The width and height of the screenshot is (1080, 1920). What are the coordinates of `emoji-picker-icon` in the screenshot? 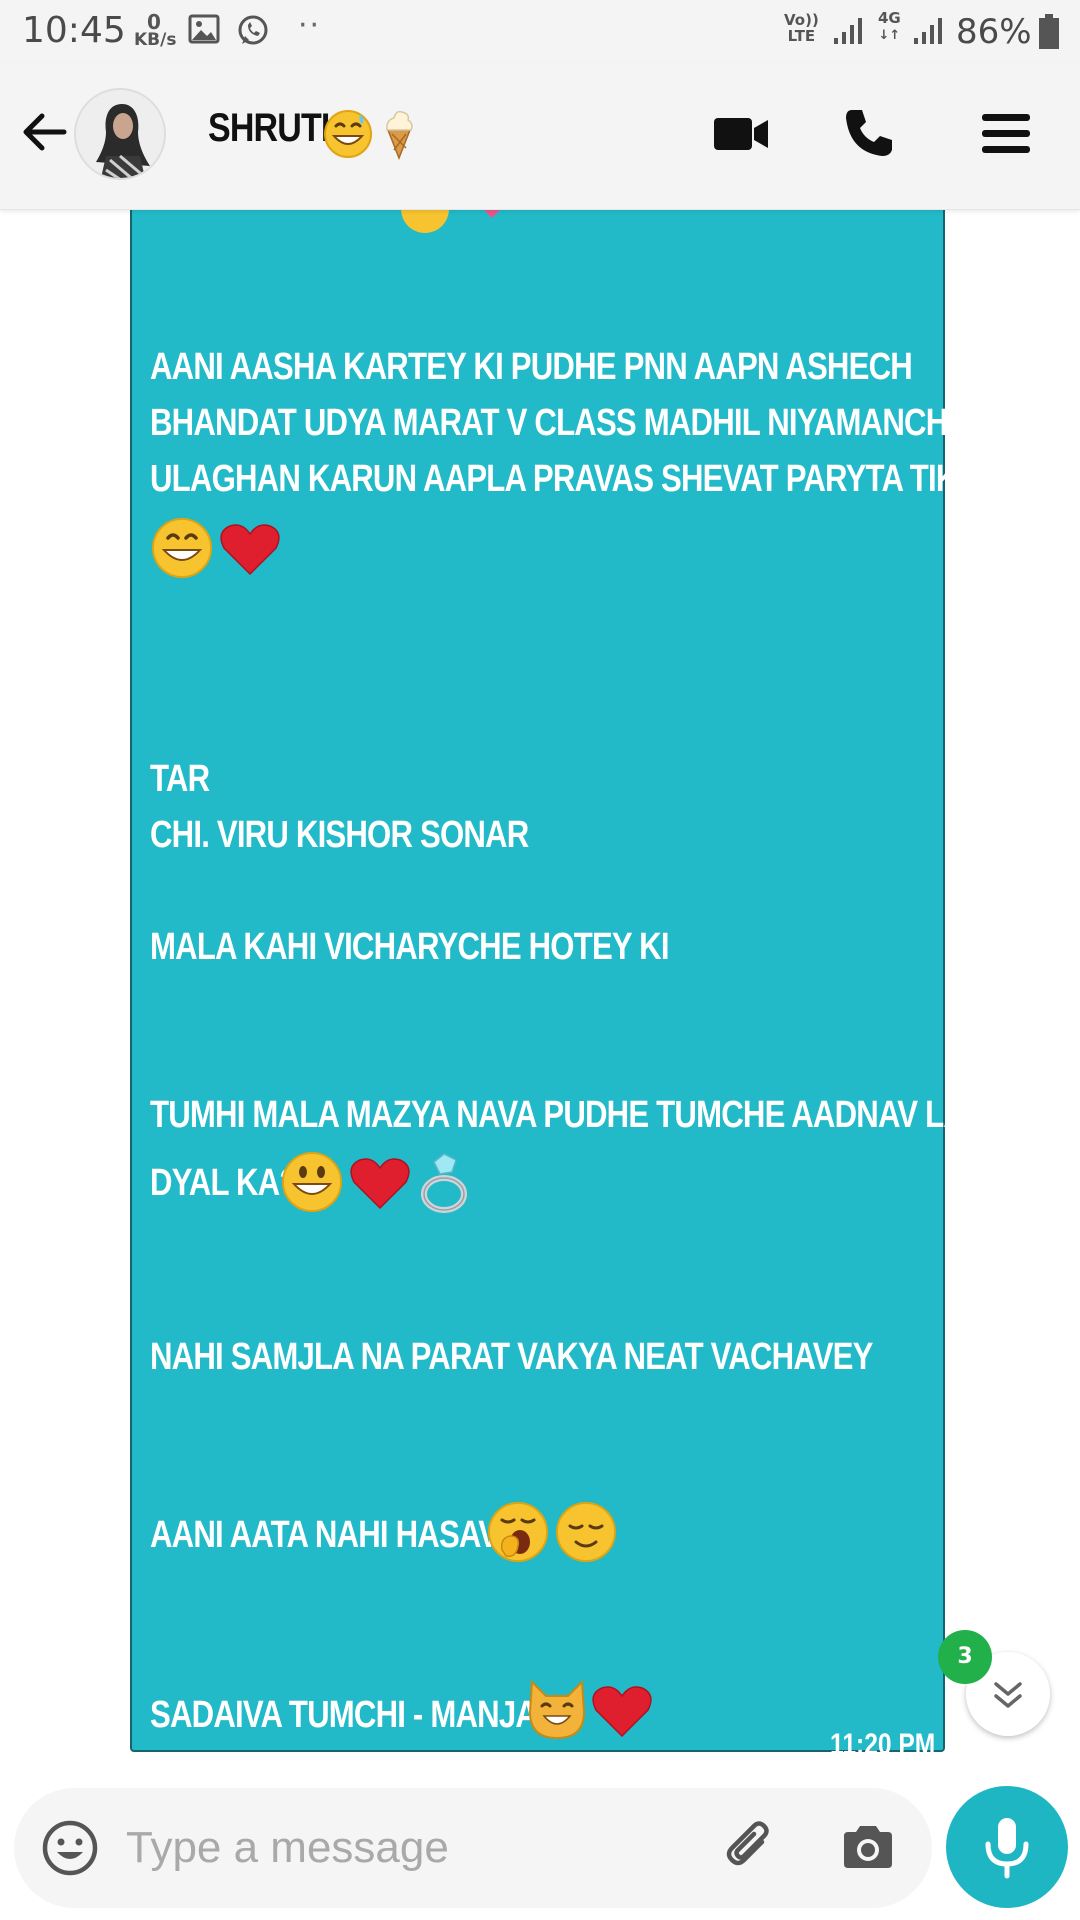 It's located at (70, 1848).